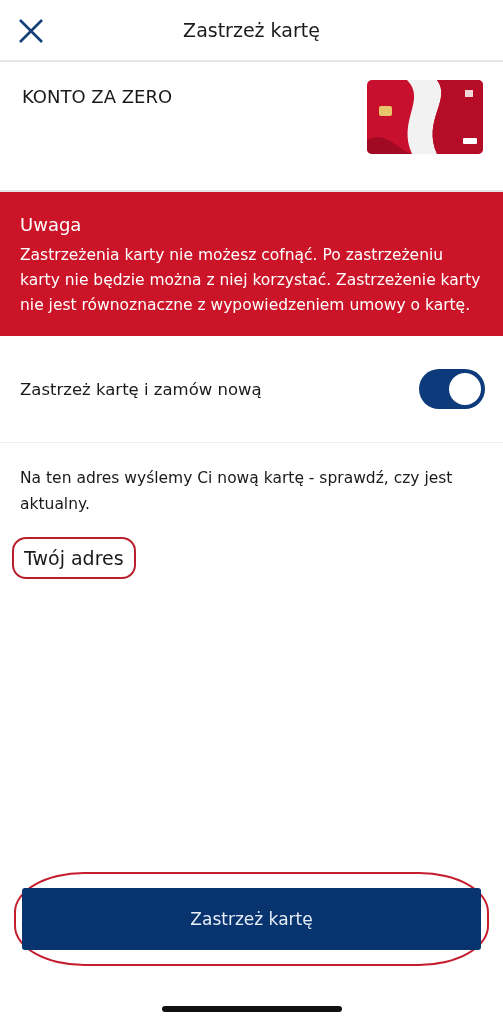 Image resolution: width=503 pixels, height=1024 pixels. Describe the element at coordinates (251, 919) in the screenshot. I see `block-card-button: Zastrzeż kartę` at that location.